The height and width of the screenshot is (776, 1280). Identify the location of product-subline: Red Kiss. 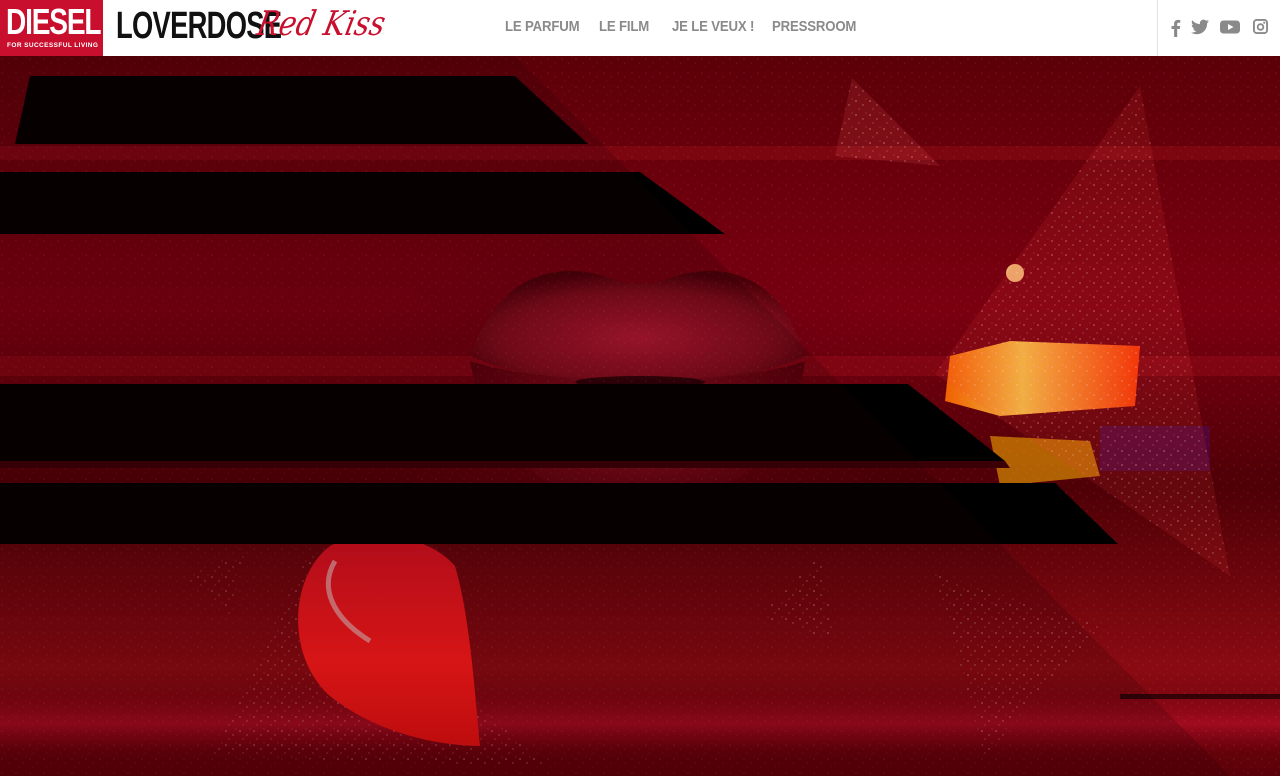
(321, 24).